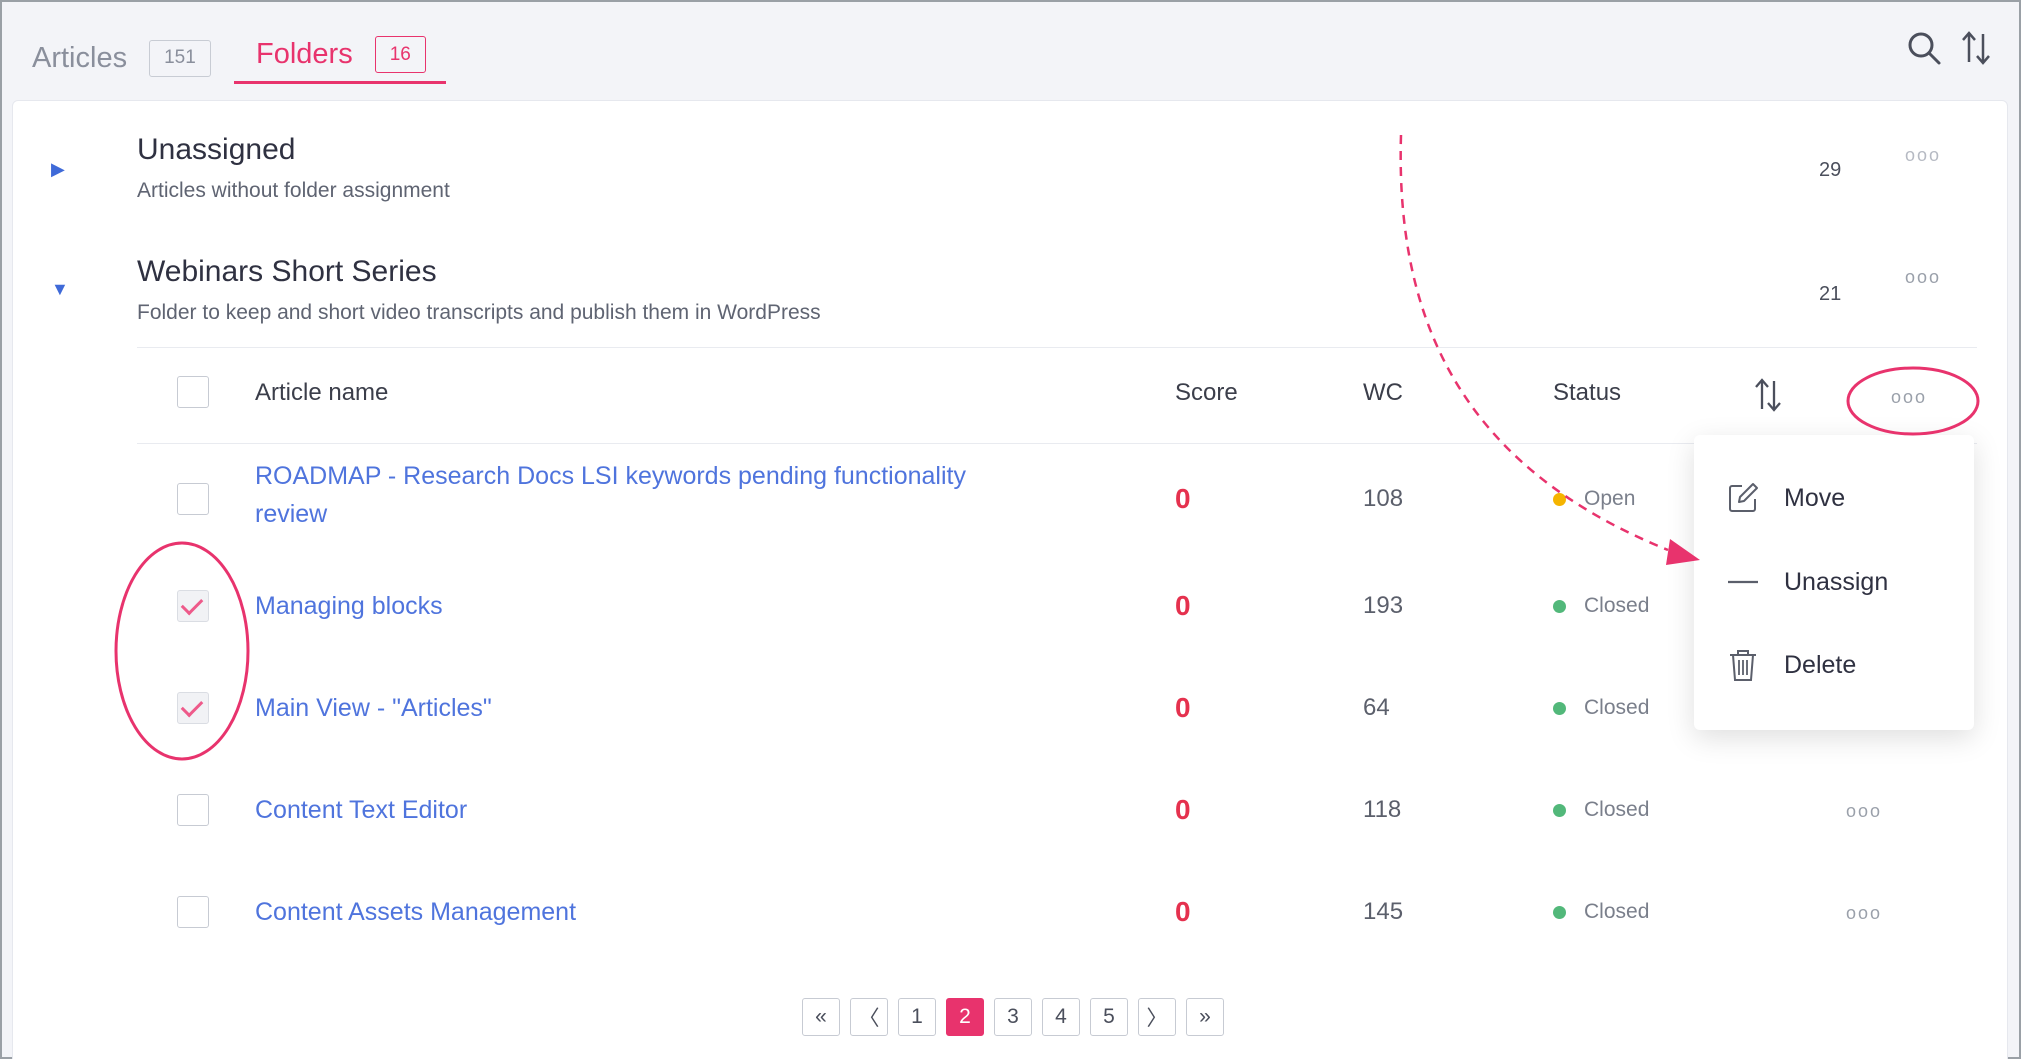 The height and width of the screenshot is (1059, 2021). I want to click on article-link: Main View - "Articles", so click(373, 708).